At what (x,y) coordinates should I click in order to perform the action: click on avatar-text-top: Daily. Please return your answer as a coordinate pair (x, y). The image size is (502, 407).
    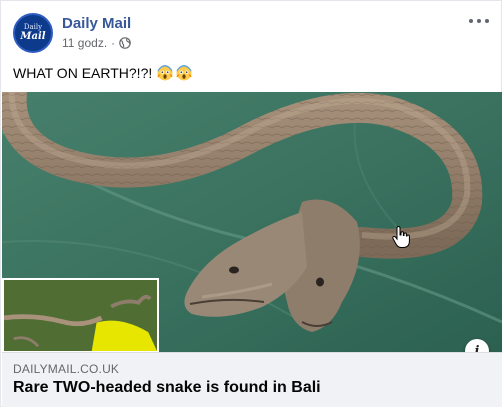
    Looking at the image, I should click on (33, 27).